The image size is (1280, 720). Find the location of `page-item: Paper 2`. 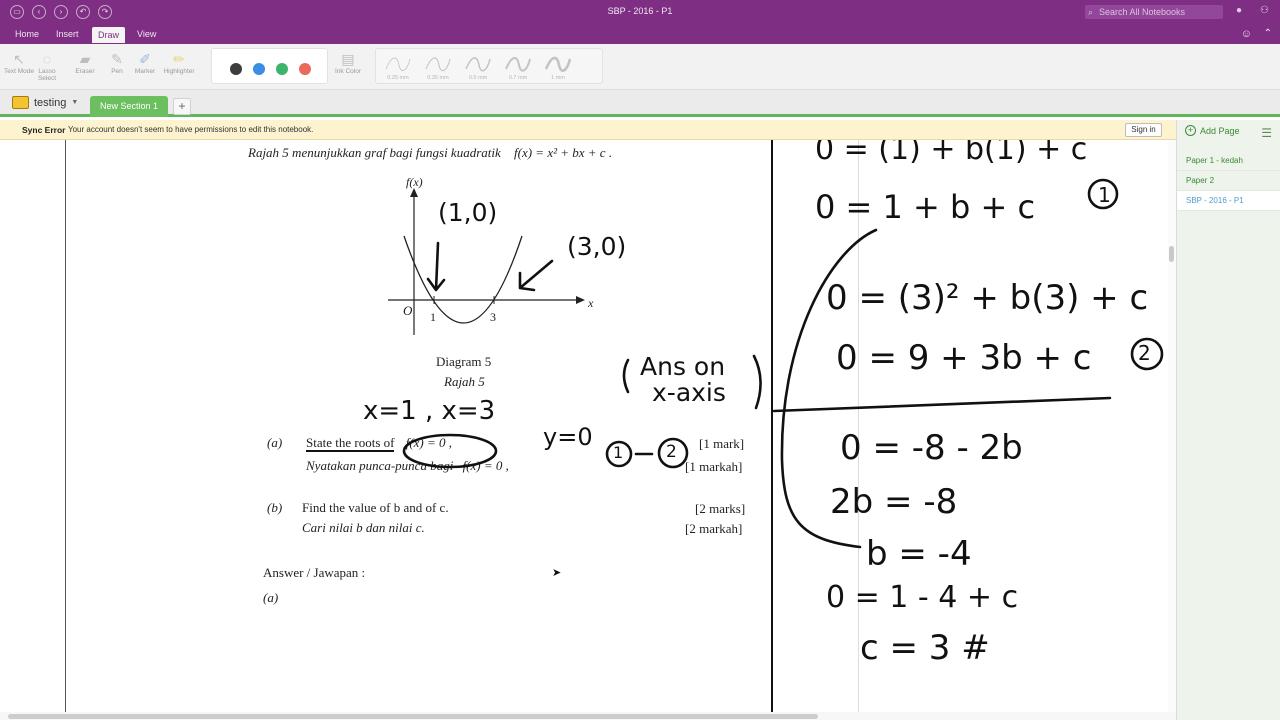

page-item: Paper 2 is located at coordinates (1228, 181).